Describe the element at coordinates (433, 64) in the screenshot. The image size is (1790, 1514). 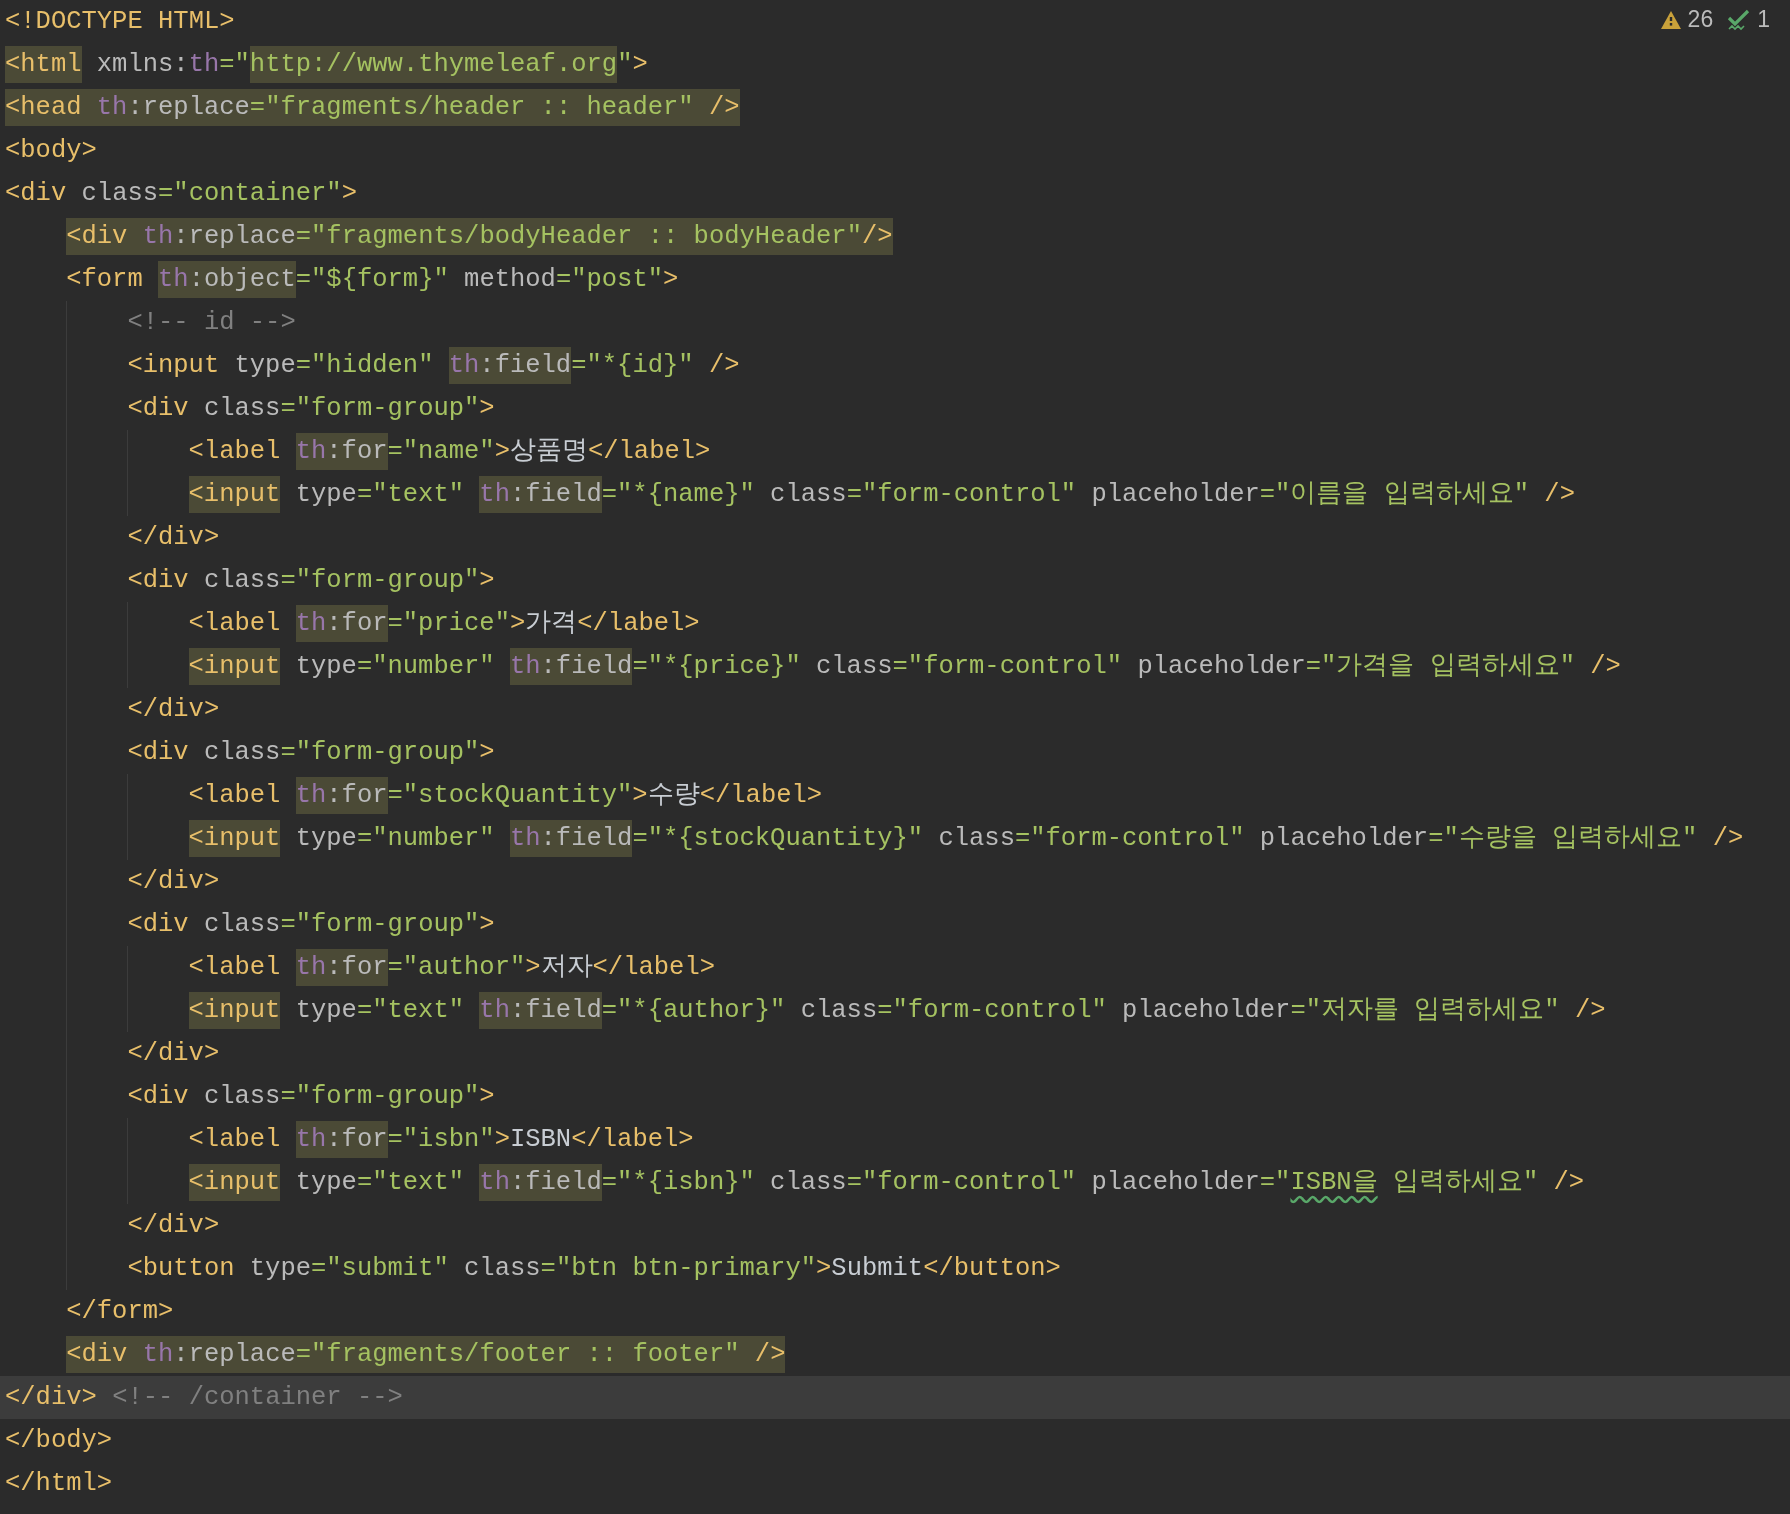
I see `value-token: http://www.thymeleaf.org` at that location.